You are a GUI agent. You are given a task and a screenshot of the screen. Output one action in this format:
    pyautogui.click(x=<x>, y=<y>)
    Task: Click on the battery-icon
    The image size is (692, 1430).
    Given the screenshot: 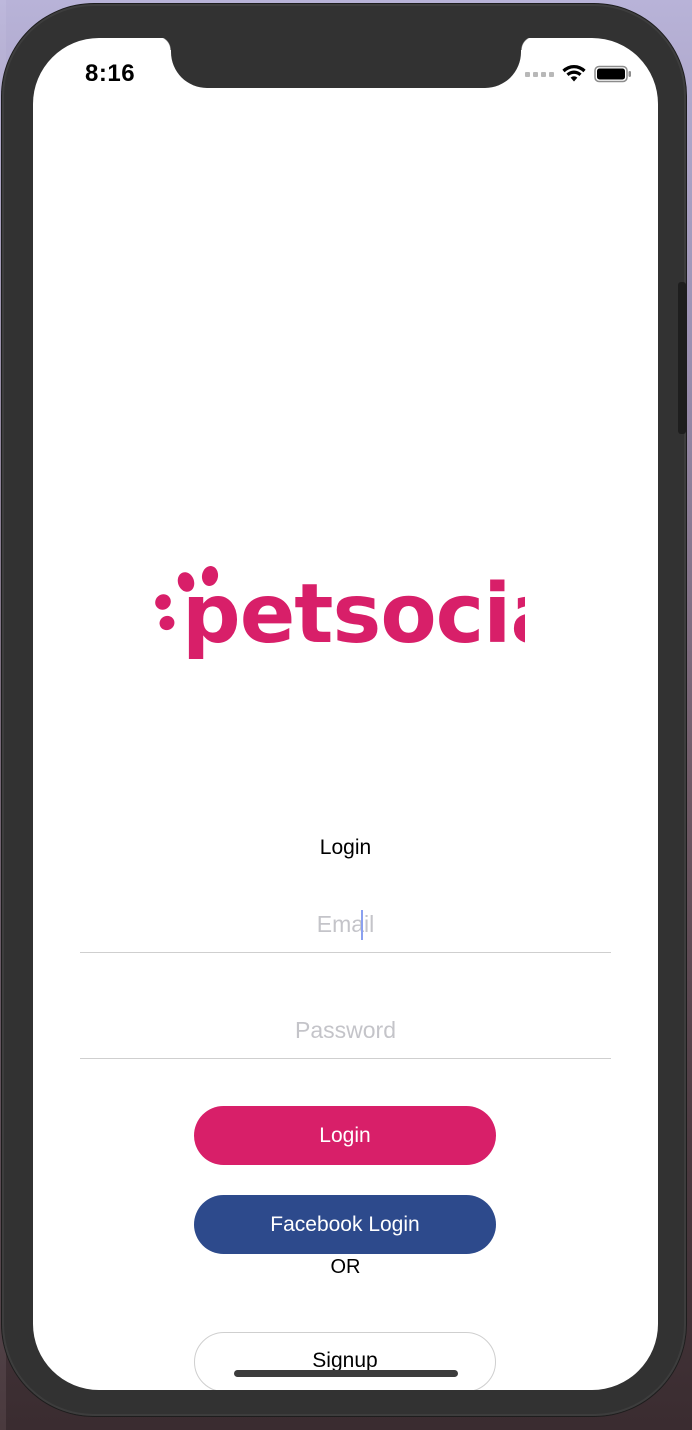 What is the action you would take?
    pyautogui.click(x=612, y=74)
    